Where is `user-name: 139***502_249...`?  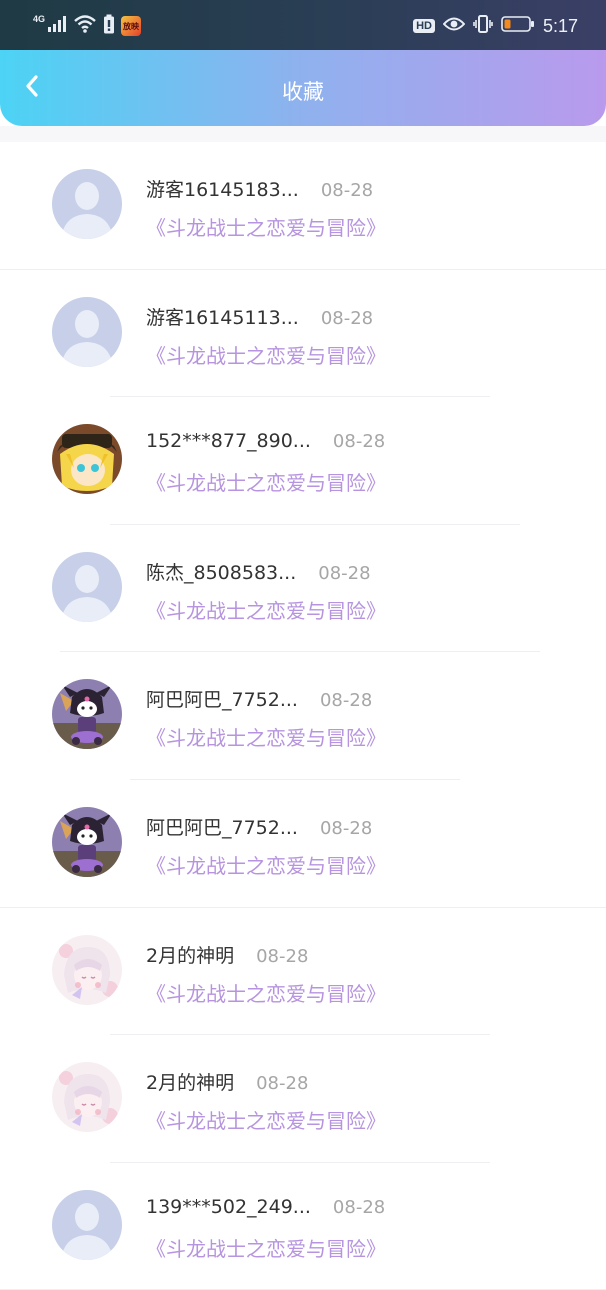
user-name: 139***502_249... is located at coordinates (228, 1206).